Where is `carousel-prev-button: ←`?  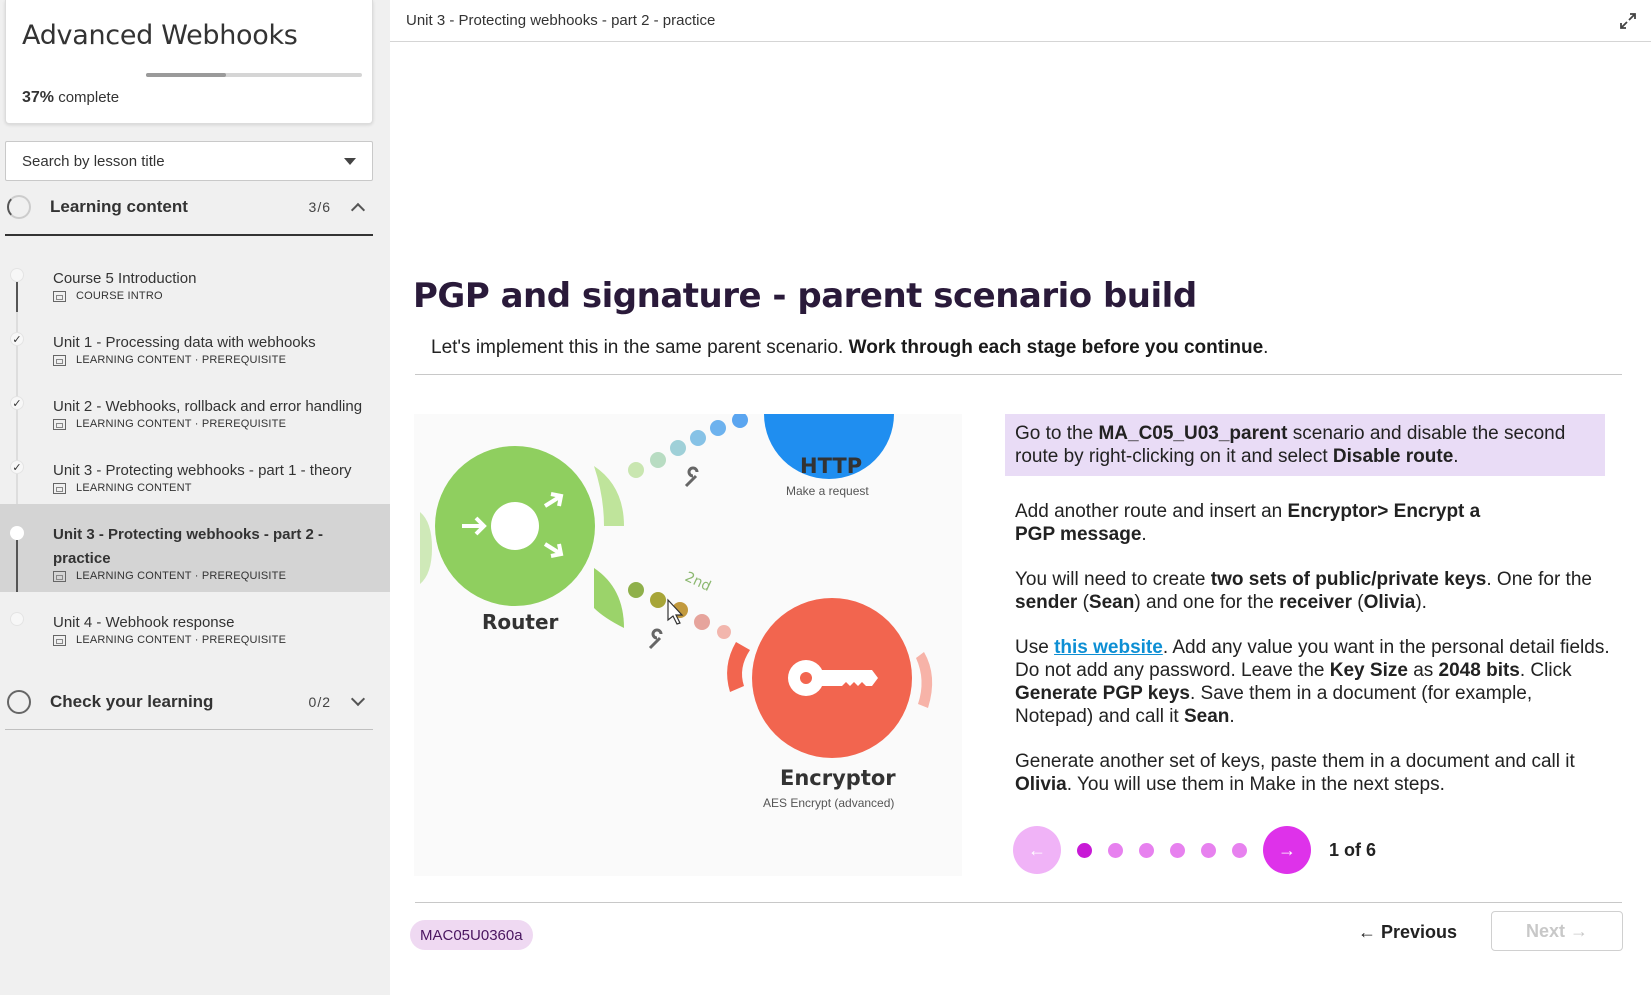 carousel-prev-button: ← is located at coordinates (1037, 850).